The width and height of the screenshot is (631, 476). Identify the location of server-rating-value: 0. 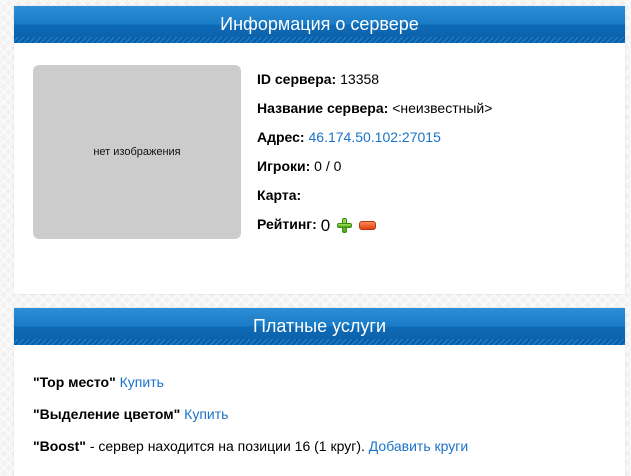
(325, 225).